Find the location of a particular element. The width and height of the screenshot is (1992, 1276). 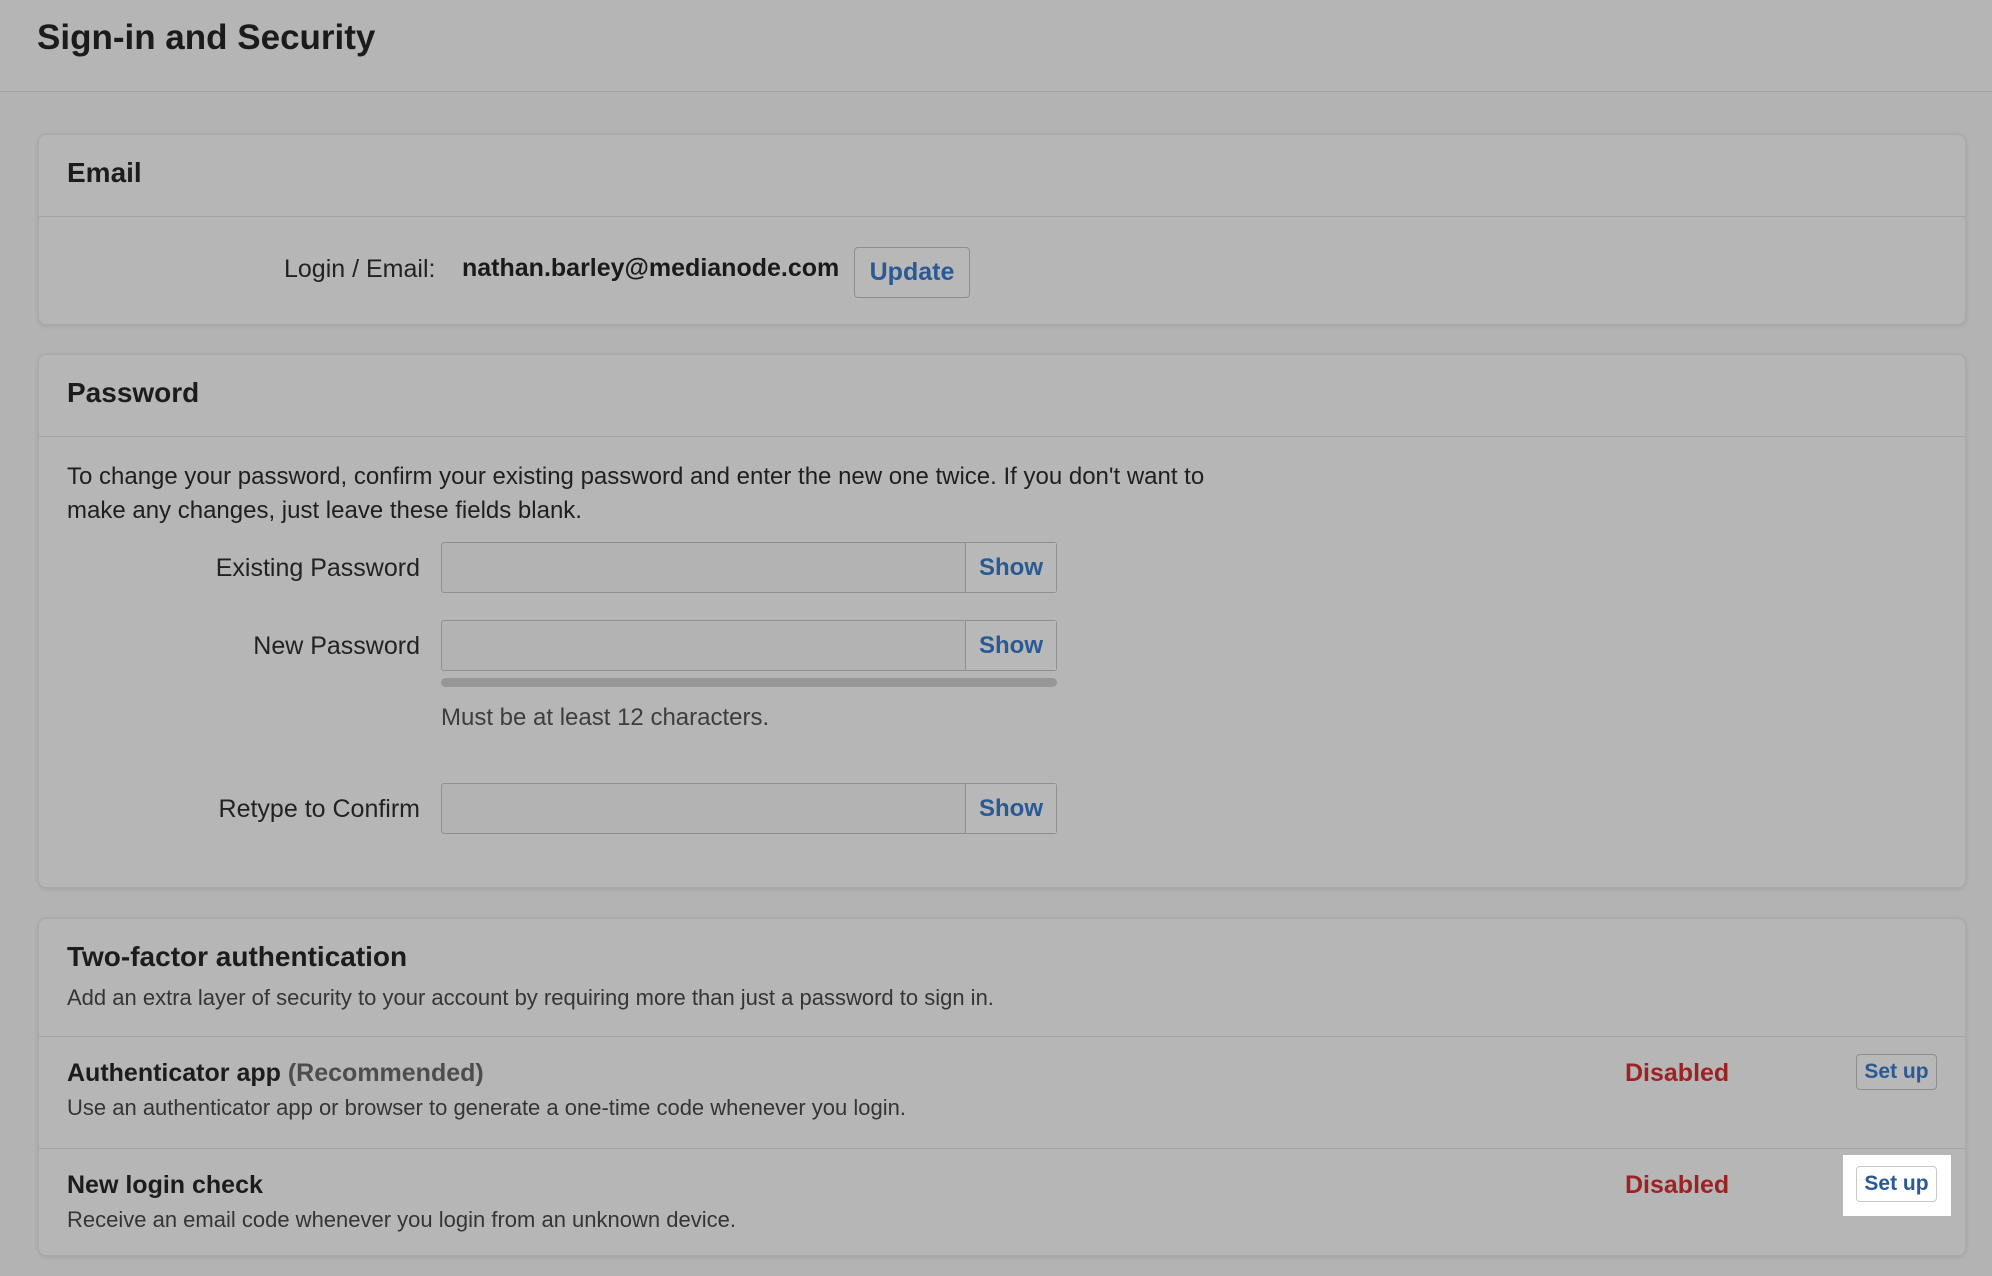

new-login-check-setup-button: Set up is located at coordinates (1896, 1184).